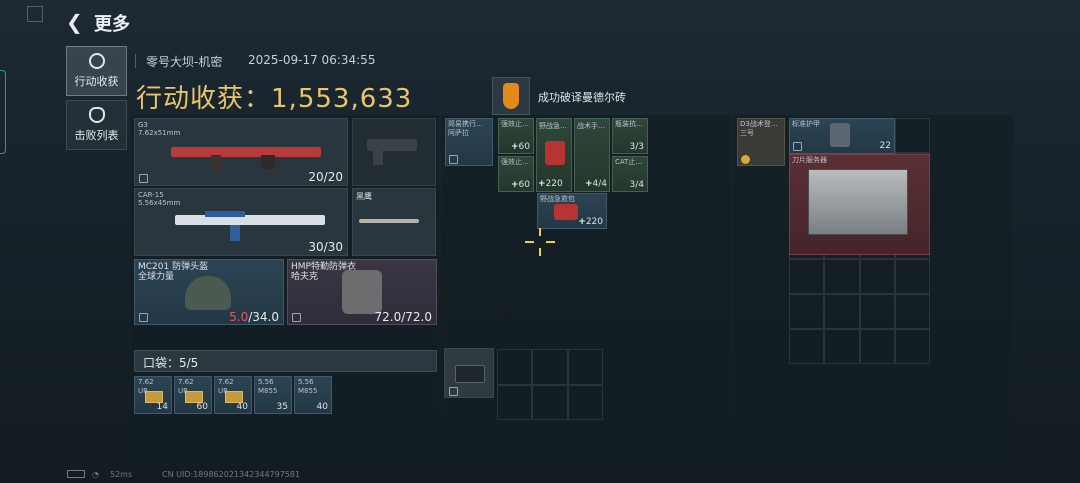 The width and height of the screenshot is (1080, 483). Describe the element at coordinates (458, 133) in the screenshot. I see `item-sub: 阿萨拉` at that location.